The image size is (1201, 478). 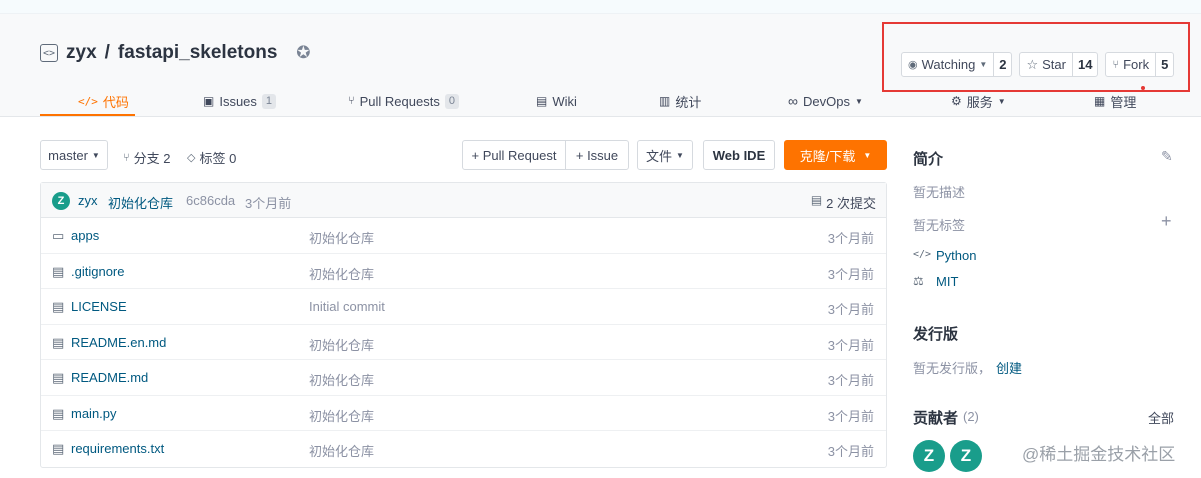 I want to click on files-dropdown: 文件 ▼, so click(x=665, y=155).